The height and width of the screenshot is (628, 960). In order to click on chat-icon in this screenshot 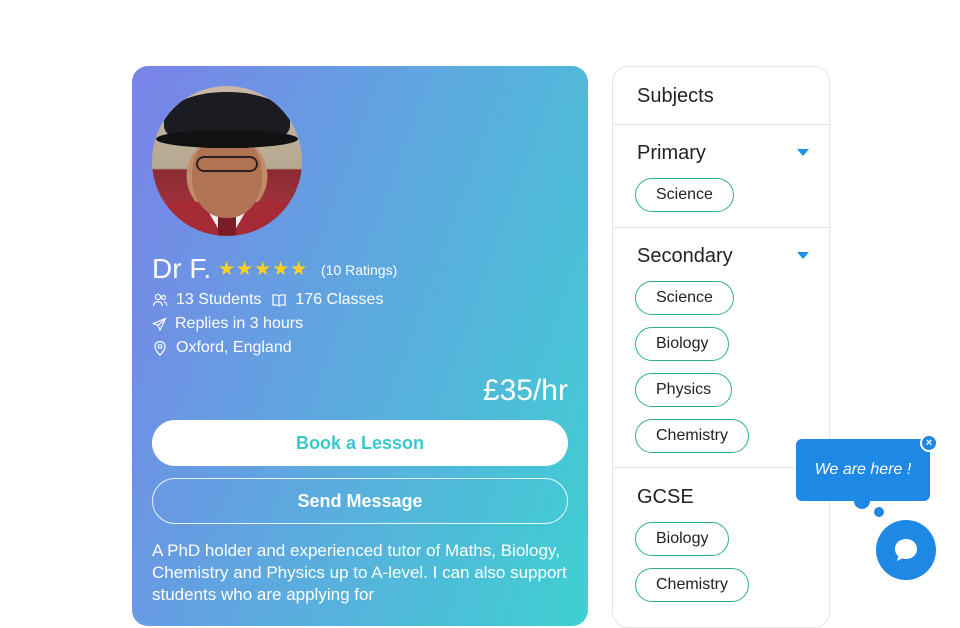, I will do `click(906, 550)`.